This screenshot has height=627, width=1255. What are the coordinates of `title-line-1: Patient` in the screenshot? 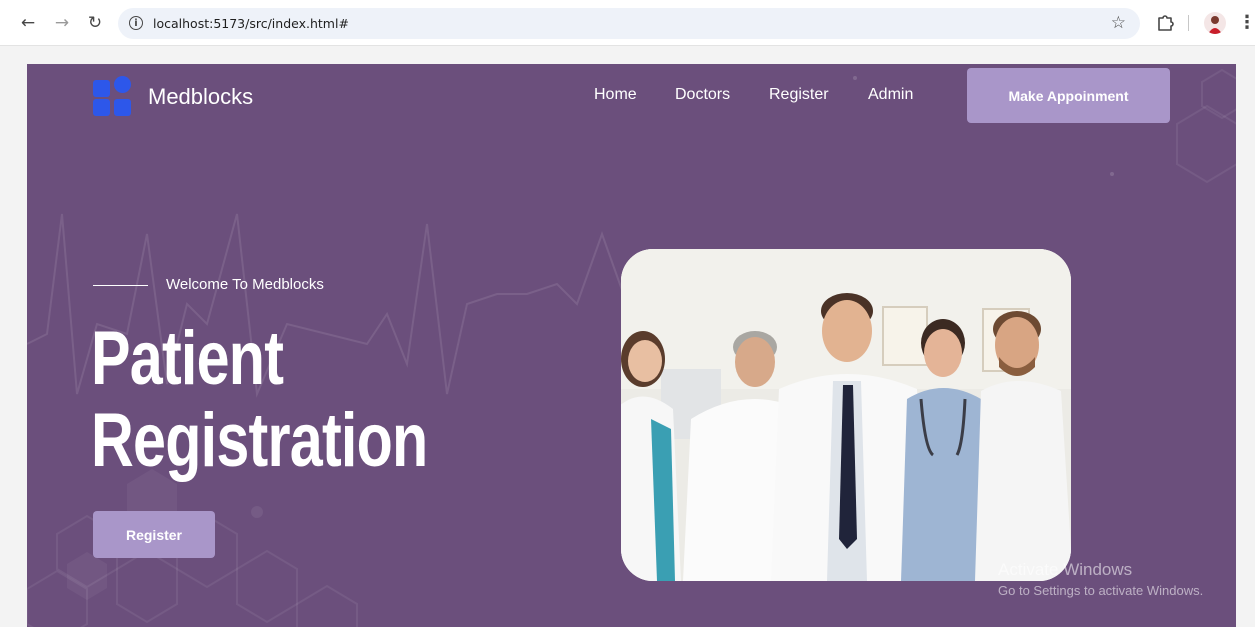 It's located at (187, 358).